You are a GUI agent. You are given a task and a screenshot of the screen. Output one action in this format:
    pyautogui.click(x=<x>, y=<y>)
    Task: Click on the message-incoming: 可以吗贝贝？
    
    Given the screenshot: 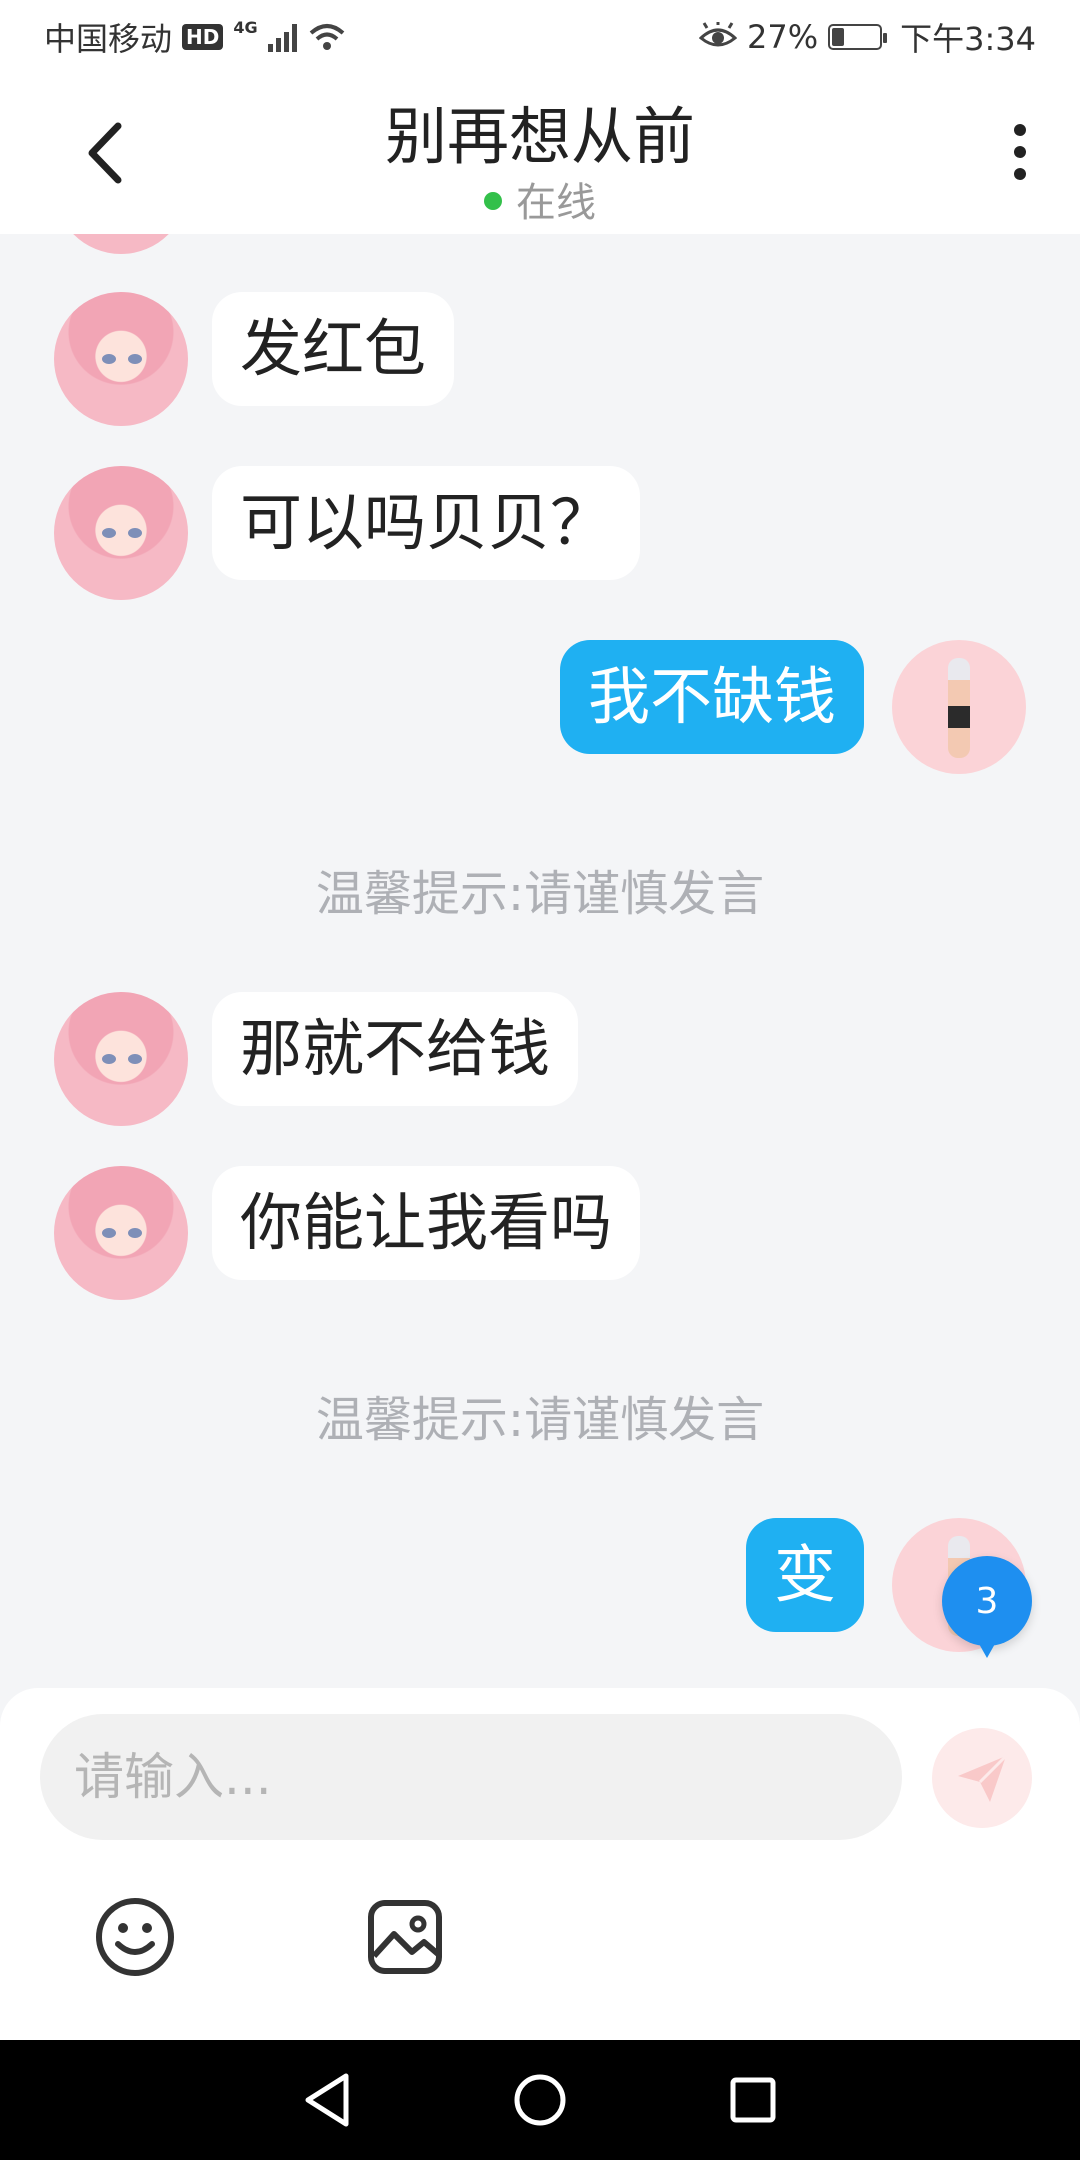 What is the action you would take?
    pyautogui.click(x=347, y=533)
    